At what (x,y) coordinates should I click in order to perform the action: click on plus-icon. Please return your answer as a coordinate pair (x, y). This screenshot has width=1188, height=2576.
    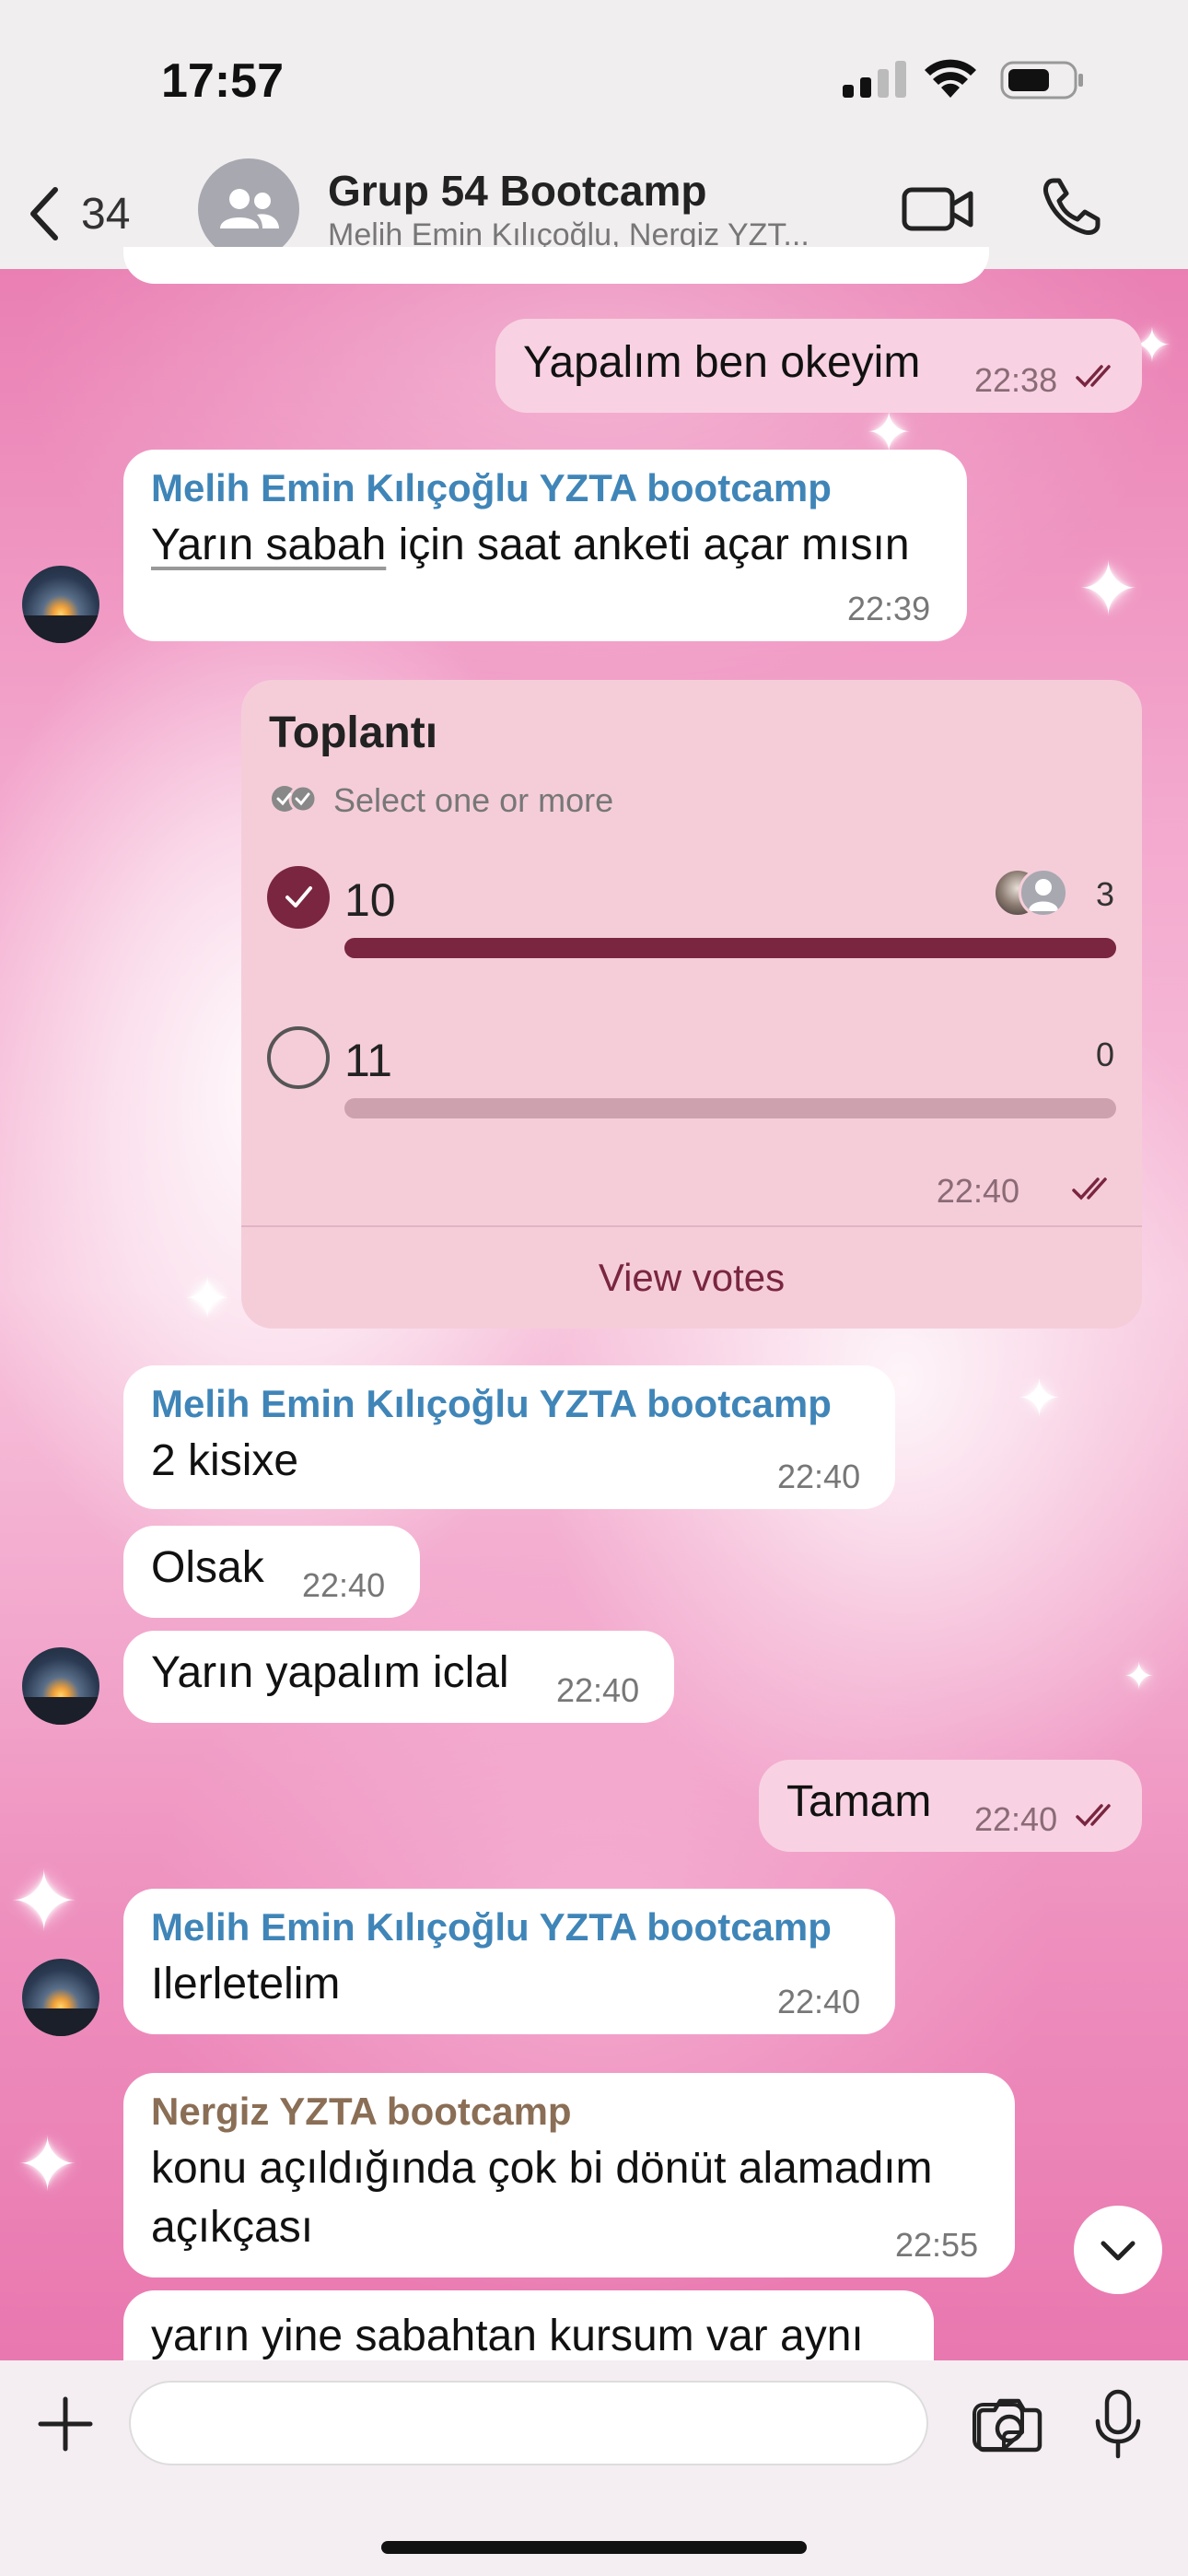
    Looking at the image, I should click on (65, 2424).